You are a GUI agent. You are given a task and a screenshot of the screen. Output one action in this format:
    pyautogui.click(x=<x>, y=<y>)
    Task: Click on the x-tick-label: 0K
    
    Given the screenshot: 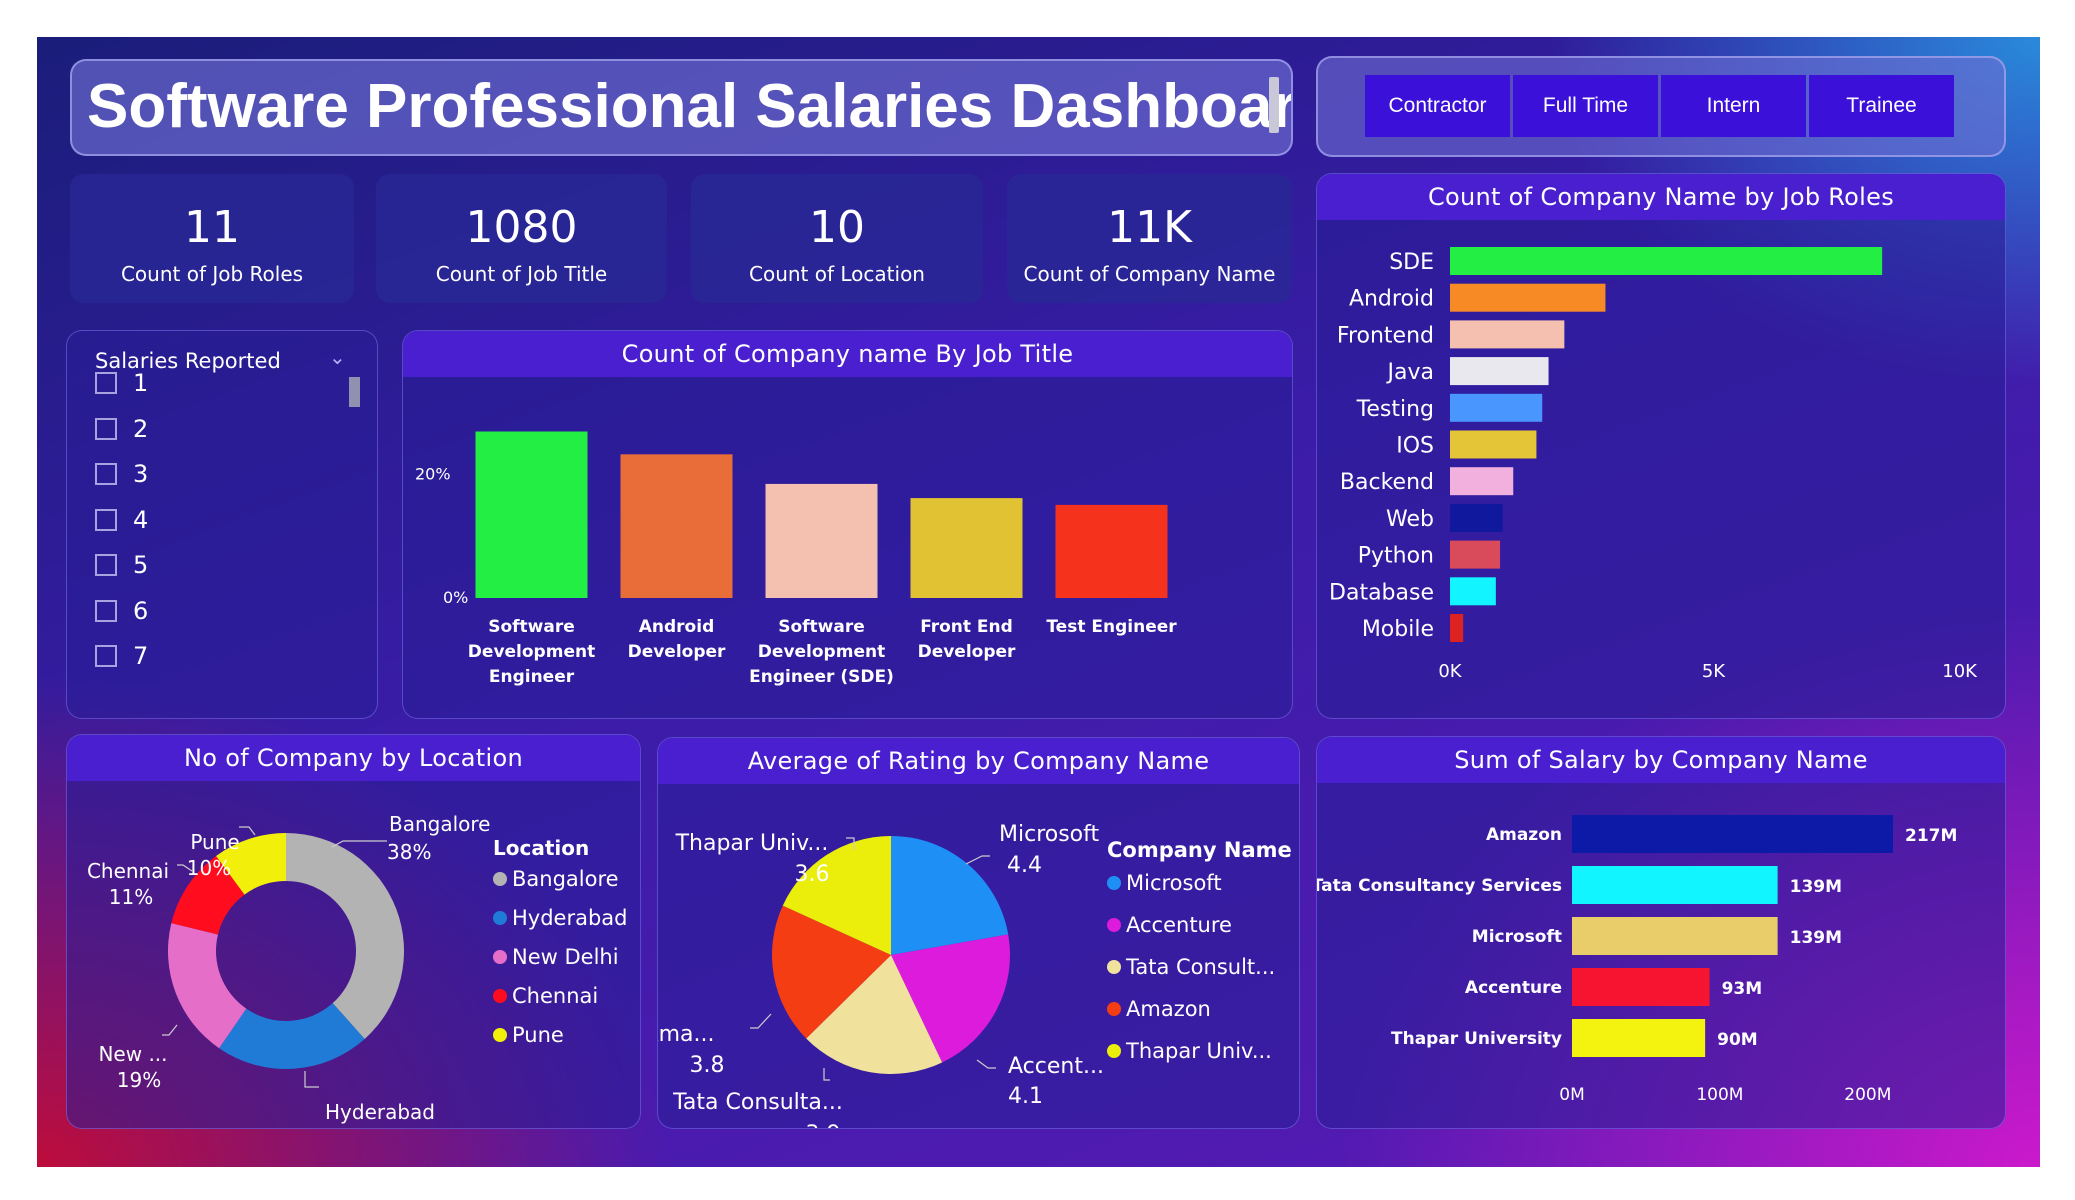 What is the action you would take?
    pyautogui.click(x=1450, y=671)
    